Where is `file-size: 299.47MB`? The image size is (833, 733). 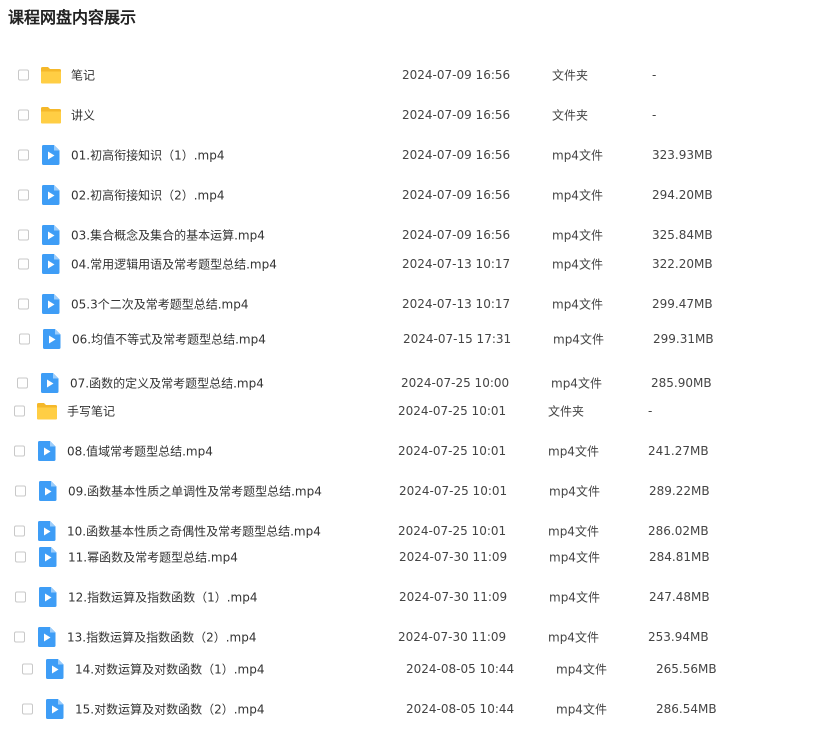 file-size: 299.47MB is located at coordinates (682, 304).